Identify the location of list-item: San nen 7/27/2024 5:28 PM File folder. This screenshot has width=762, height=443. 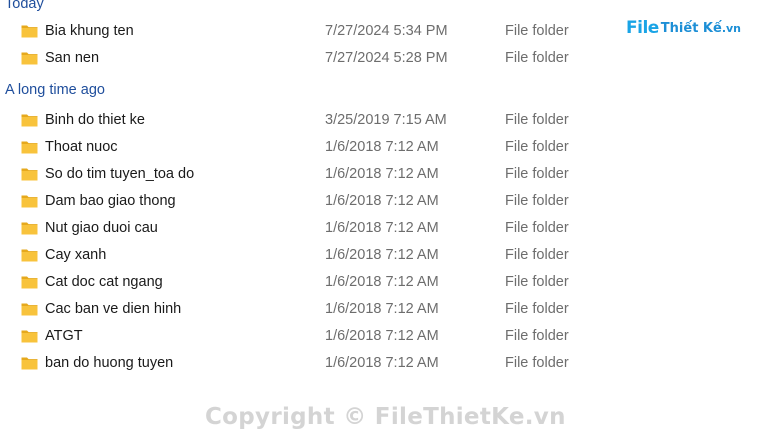
(300, 59).